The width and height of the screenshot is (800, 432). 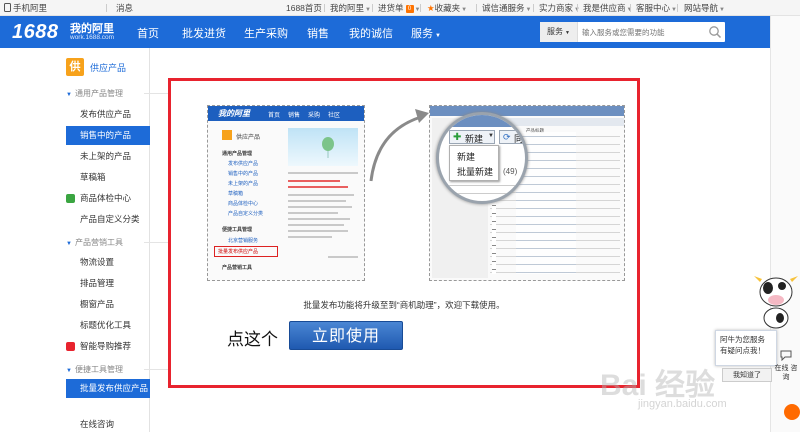 I want to click on mobile-ali-link: 手机阿里, so click(x=25, y=8).